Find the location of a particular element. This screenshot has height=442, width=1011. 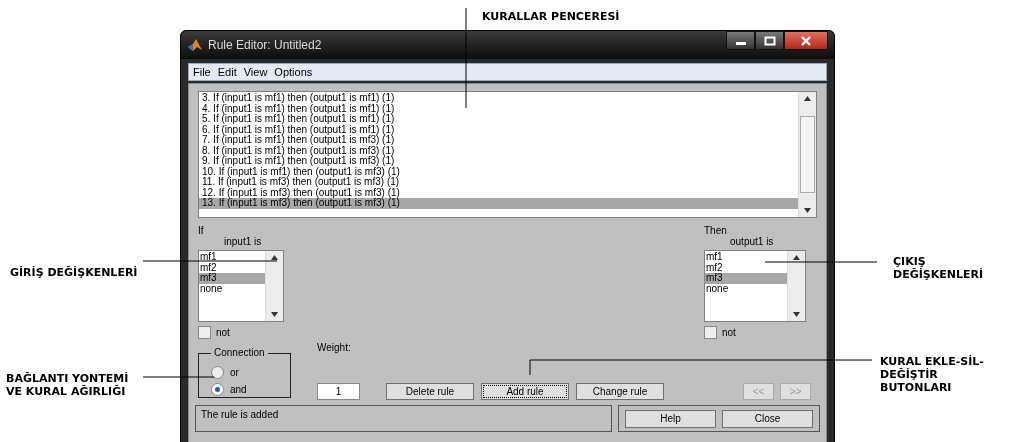

rule-item: 3. If (input1 is mf1) then (output1 is mf1) (1) is located at coordinates (498, 98).